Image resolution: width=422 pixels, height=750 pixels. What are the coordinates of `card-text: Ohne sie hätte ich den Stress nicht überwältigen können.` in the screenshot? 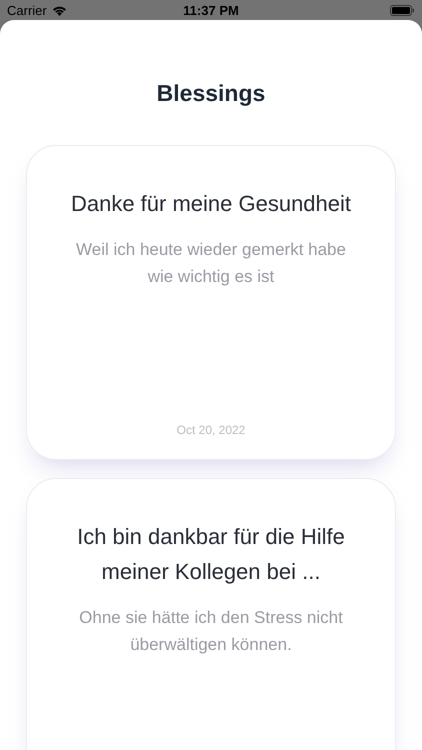 It's located at (211, 631).